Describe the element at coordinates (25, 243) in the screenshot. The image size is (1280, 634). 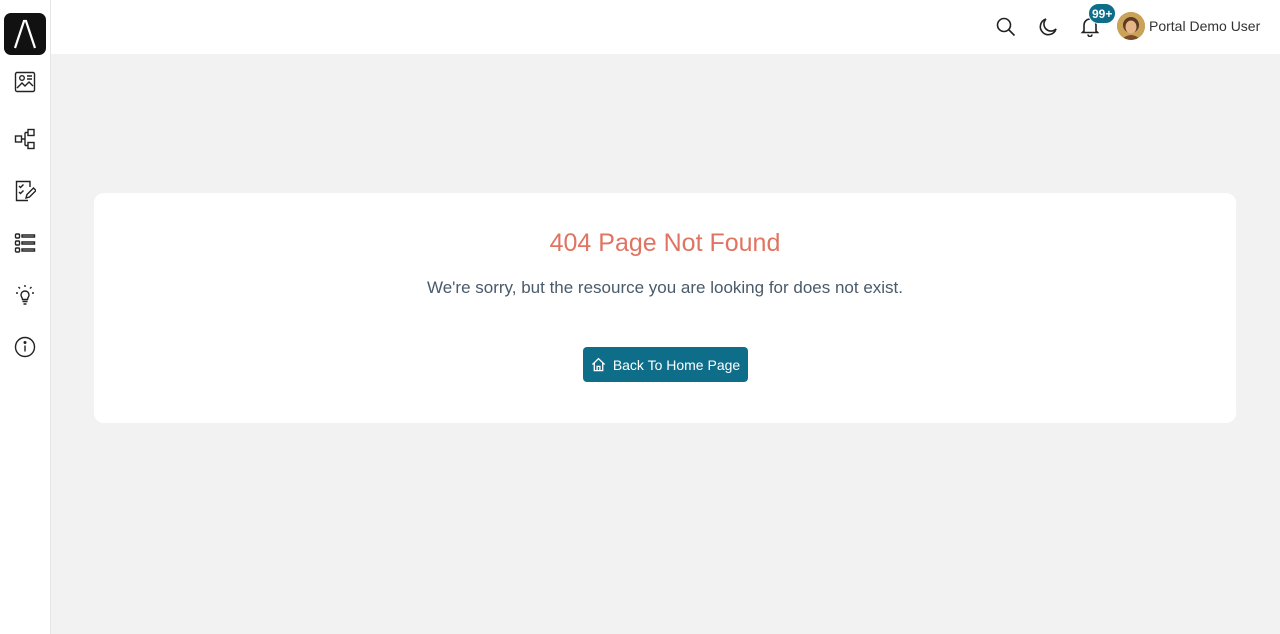
I see `list-icon` at that location.